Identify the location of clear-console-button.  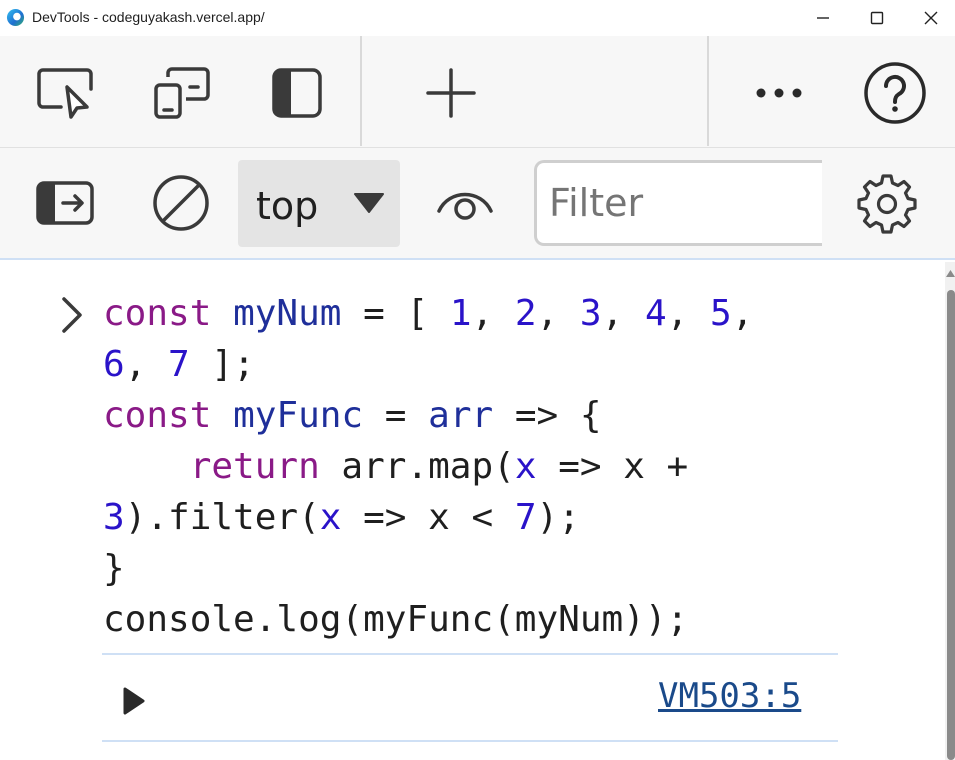
(181, 203).